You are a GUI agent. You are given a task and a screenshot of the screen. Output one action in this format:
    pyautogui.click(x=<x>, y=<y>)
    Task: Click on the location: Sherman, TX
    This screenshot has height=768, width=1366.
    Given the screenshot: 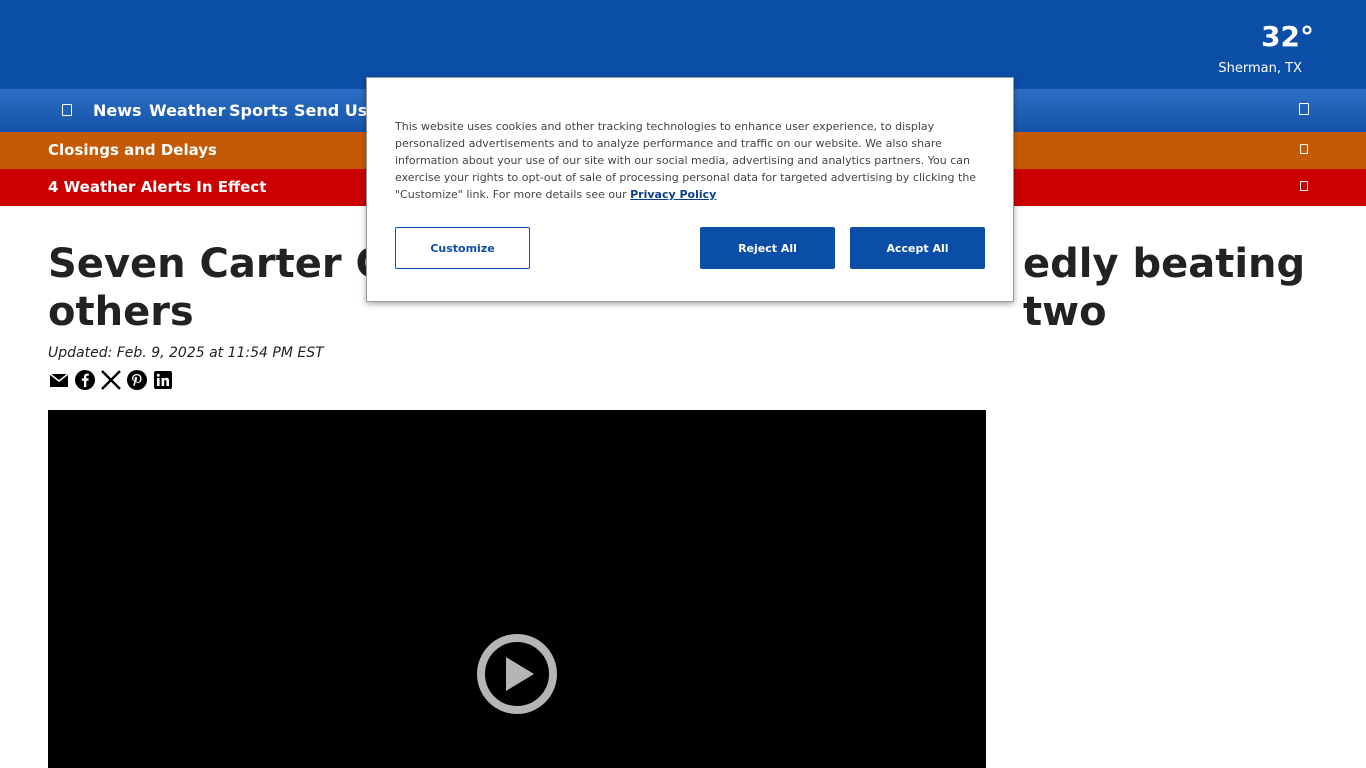 What is the action you would take?
    pyautogui.click(x=1260, y=68)
    